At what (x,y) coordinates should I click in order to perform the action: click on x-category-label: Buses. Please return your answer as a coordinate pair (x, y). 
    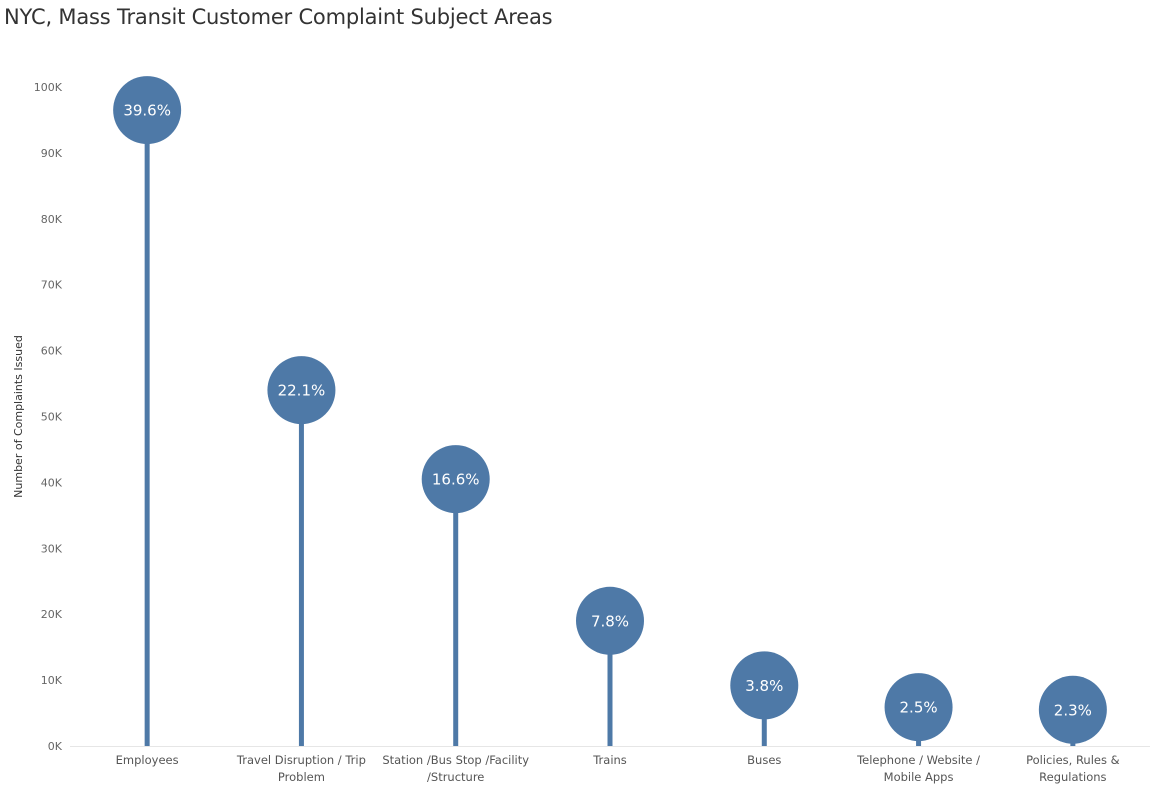
    Looking at the image, I should click on (764, 760).